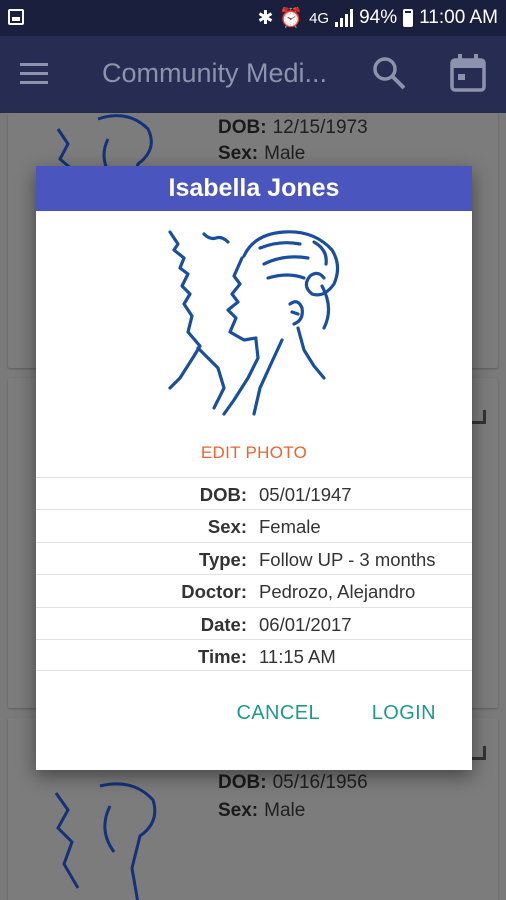 This screenshot has height=900, width=506. What do you see at coordinates (214, 592) in the screenshot?
I see `detail-label: Doctor:` at bounding box center [214, 592].